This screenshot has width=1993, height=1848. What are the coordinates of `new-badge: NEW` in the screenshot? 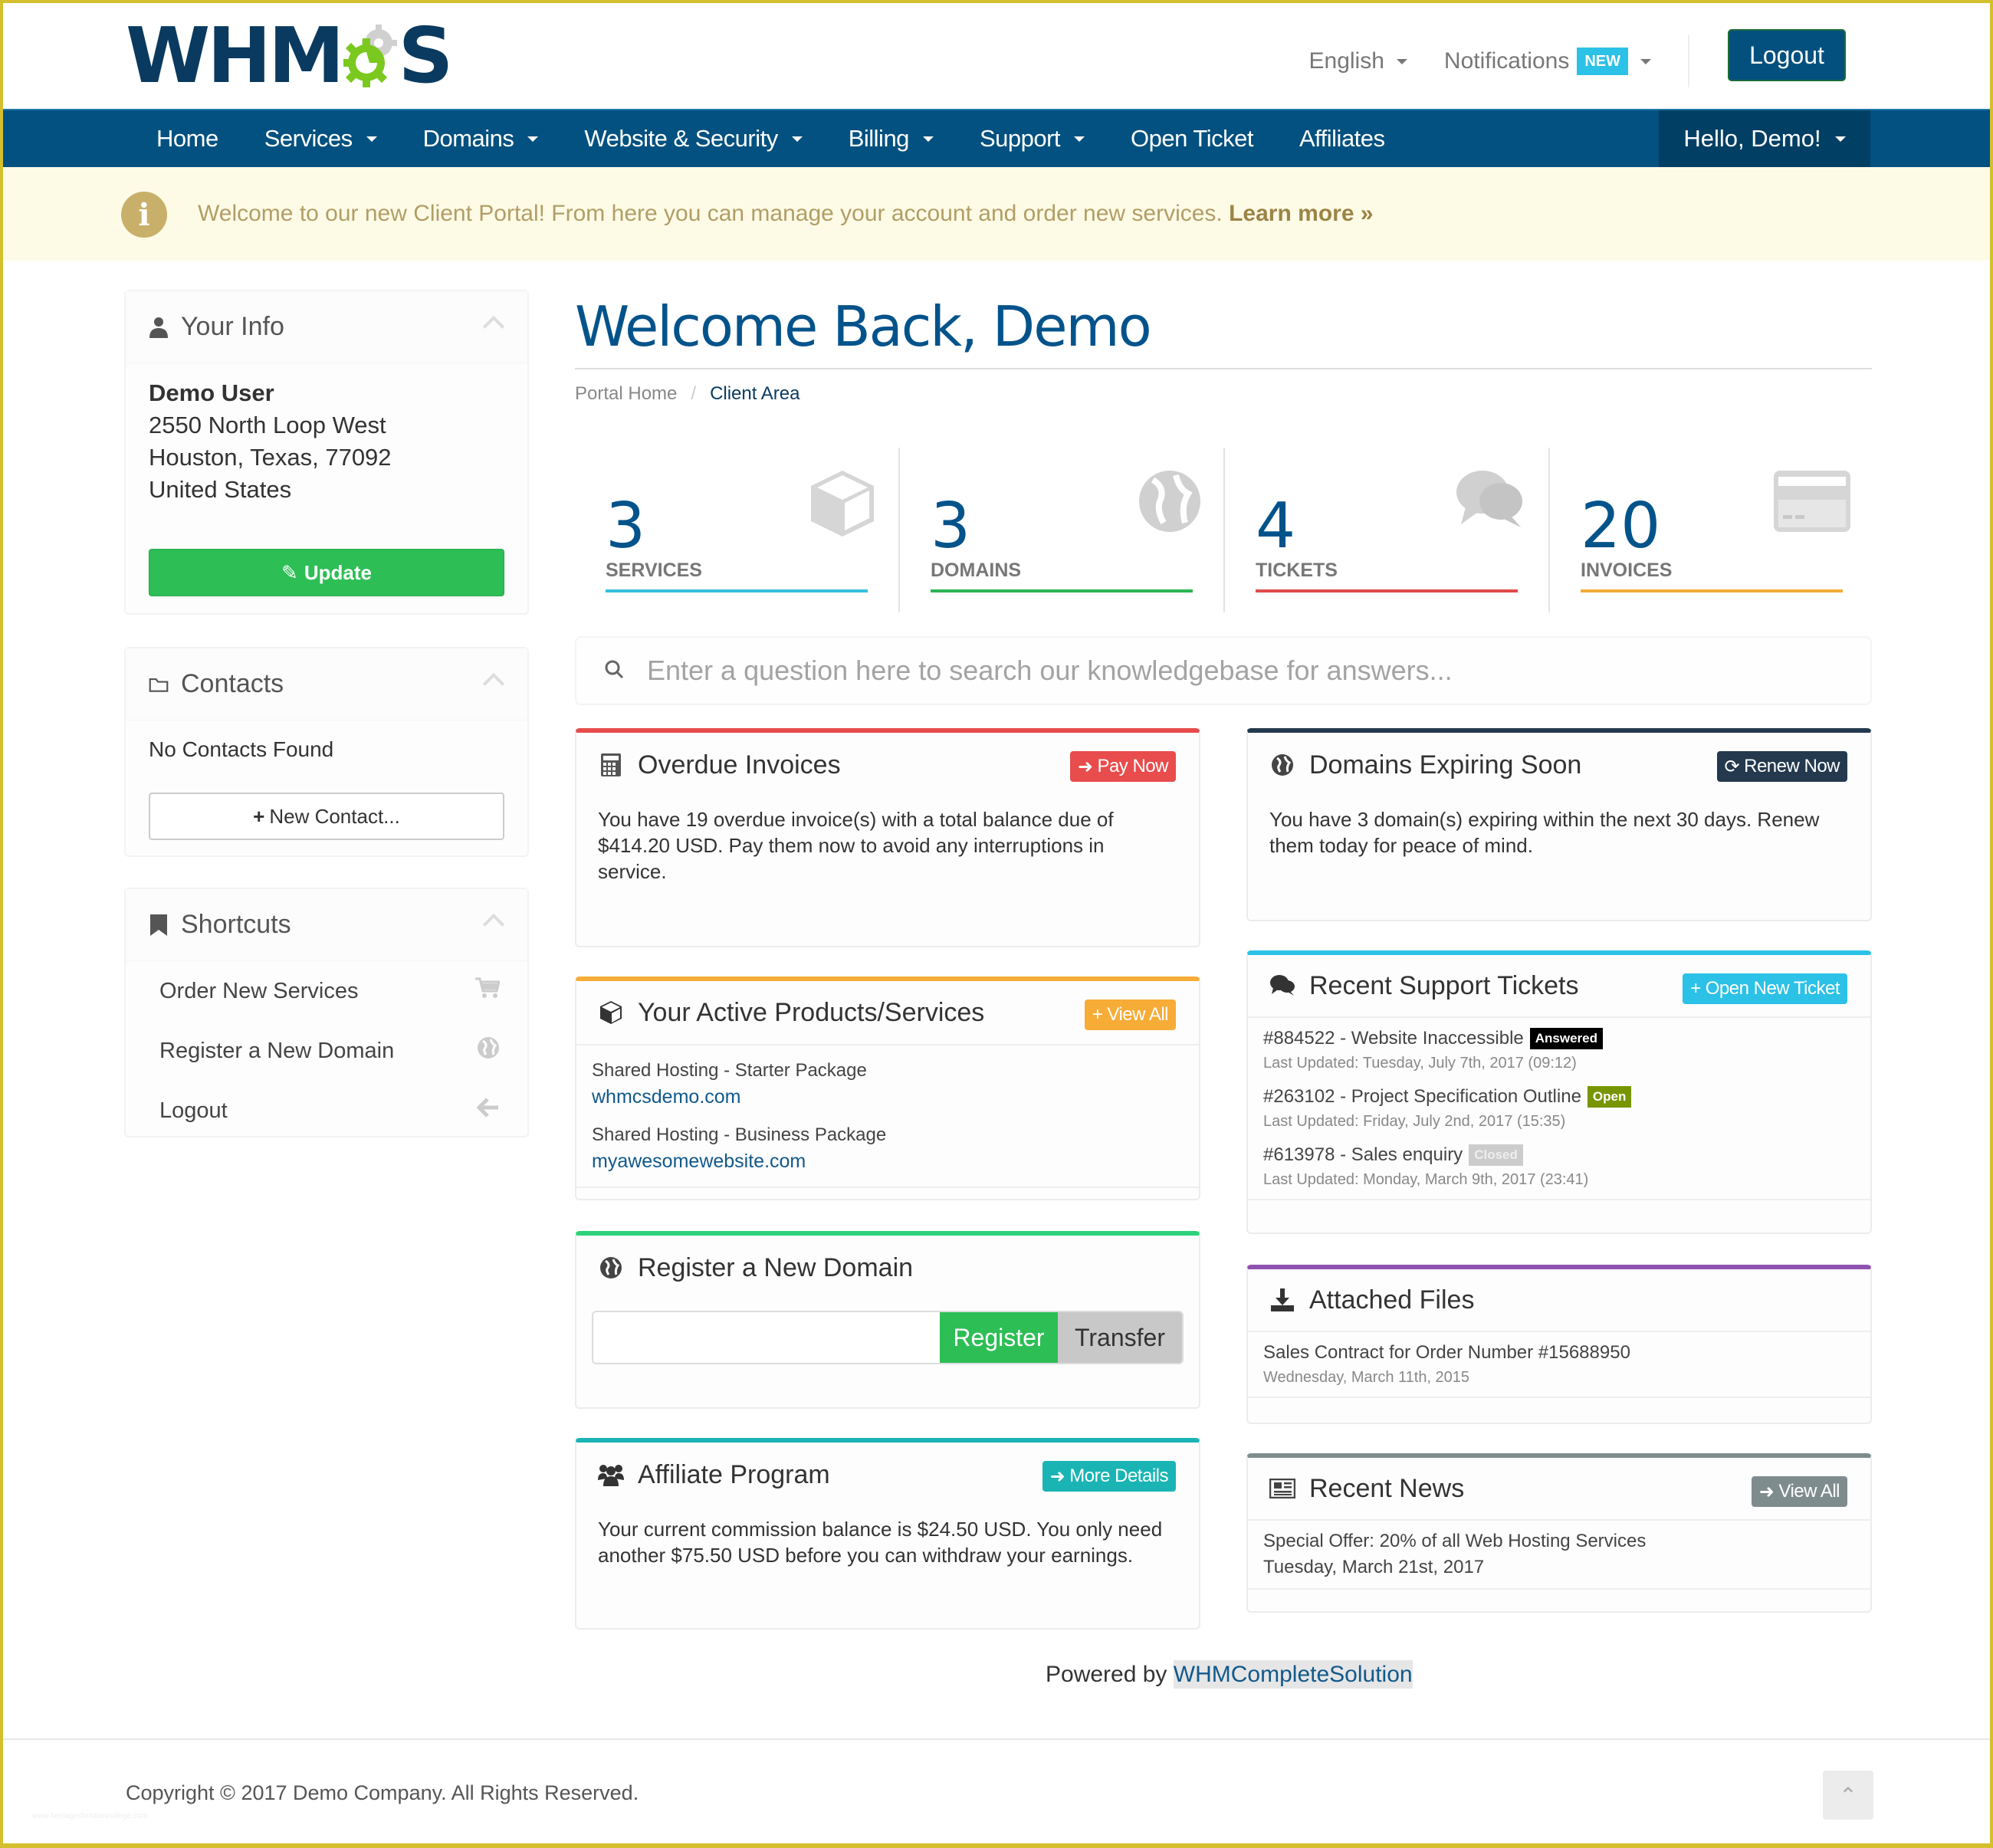 It's located at (1602, 61).